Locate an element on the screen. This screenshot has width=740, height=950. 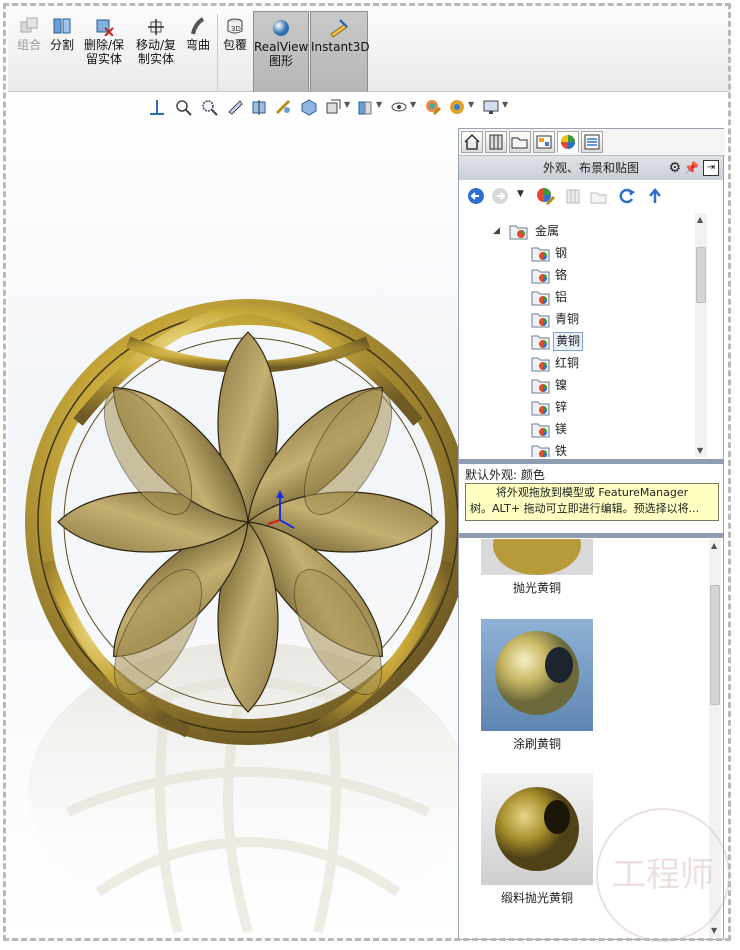
tab-custom-properties is located at coordinates (592, 142).